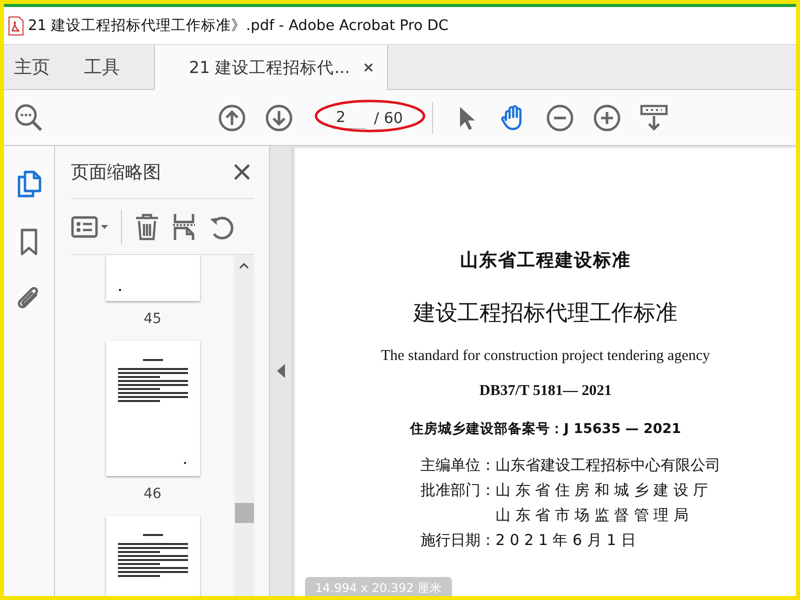 The height and width of the screenshot is (600, 800). I want to click on detail-value: 2 0 2 1 年 6 月 1 日, so click(566, 540).